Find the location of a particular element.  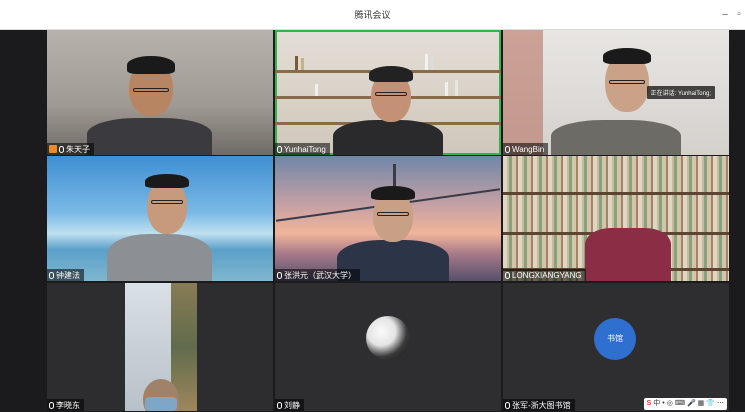

participant-name: LONGXIANGYANG is located at coordinates (547, 275).